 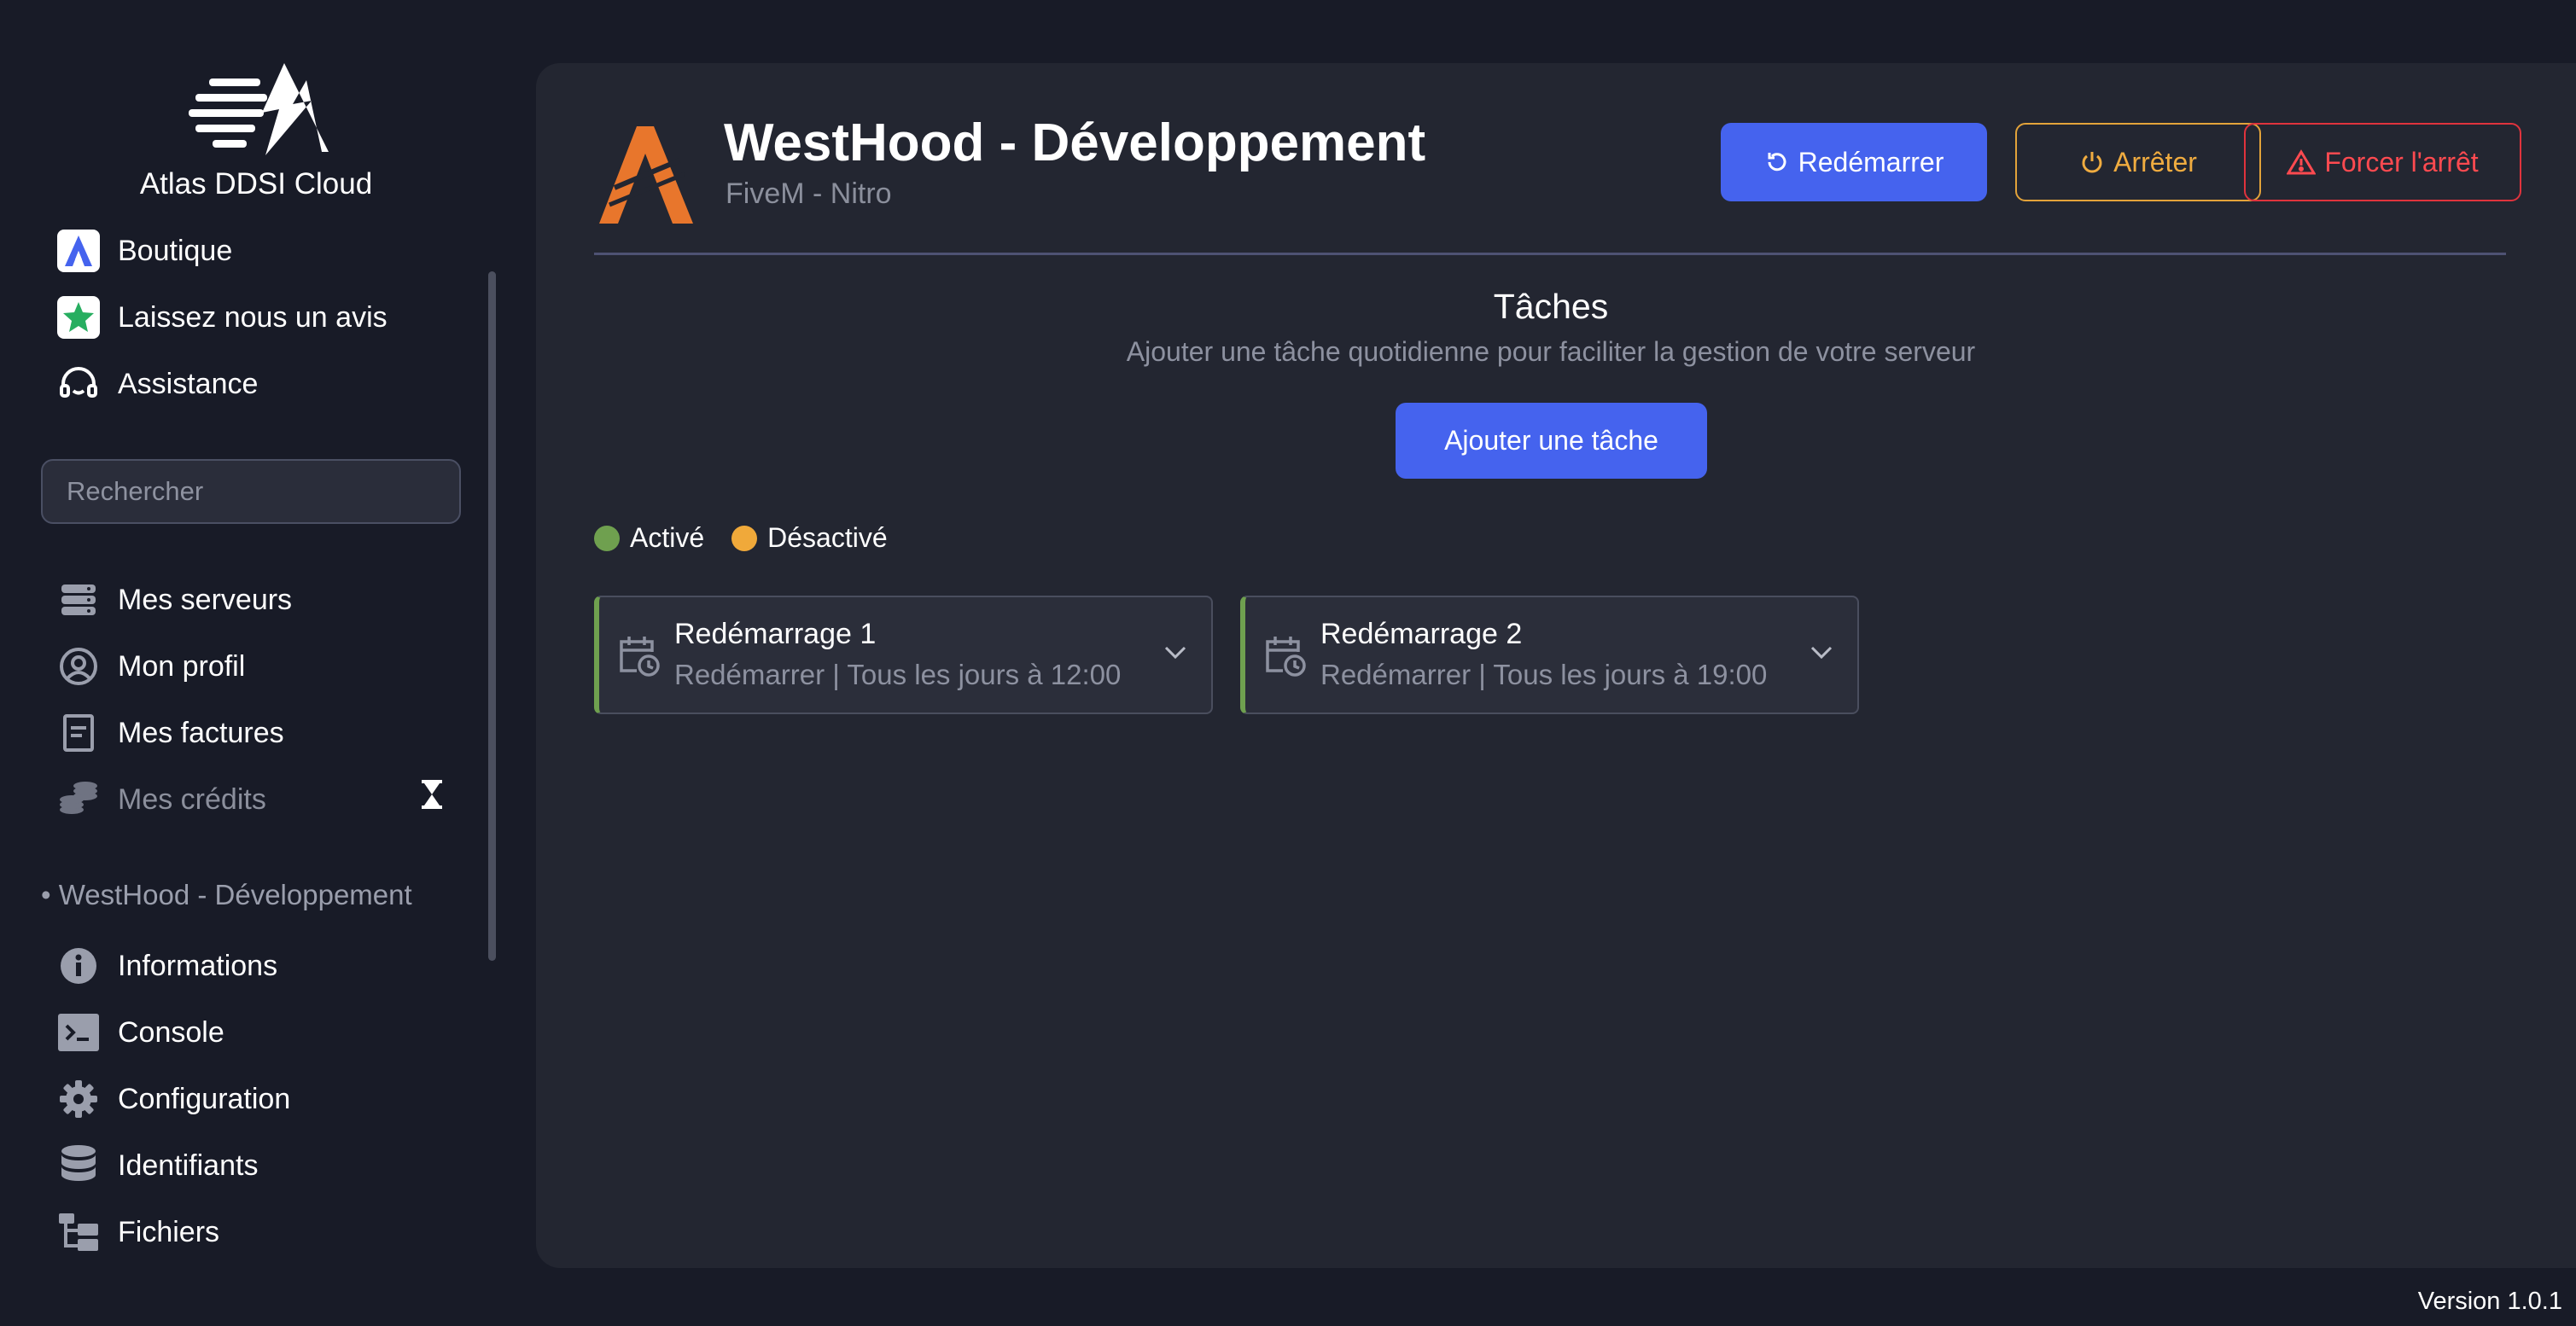 I want to click on sidebar-item-informations: Informations, so click(x=166, y=966).